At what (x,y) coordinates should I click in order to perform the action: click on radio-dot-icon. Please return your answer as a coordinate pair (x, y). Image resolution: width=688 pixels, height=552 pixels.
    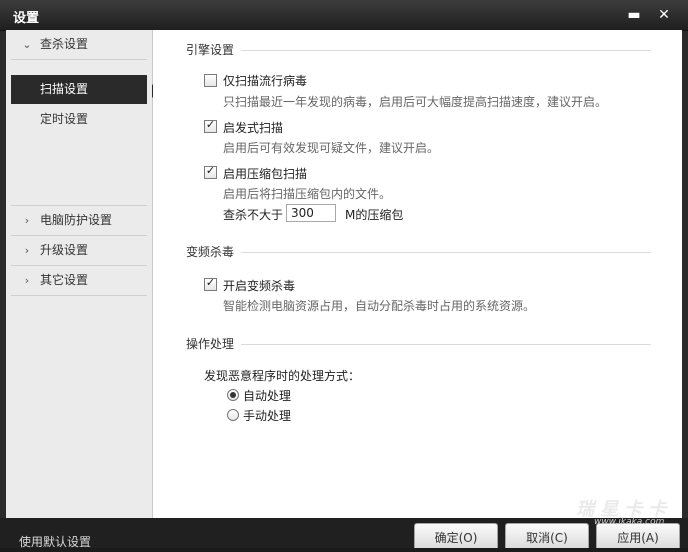
    Looking at the image, I should click on (233, 395).